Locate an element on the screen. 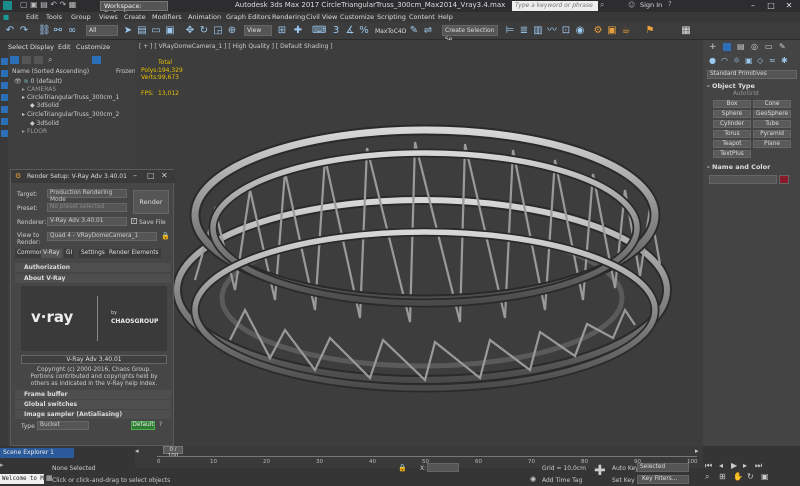  scene-menu-select: Select is located at coordinates (18, 47).